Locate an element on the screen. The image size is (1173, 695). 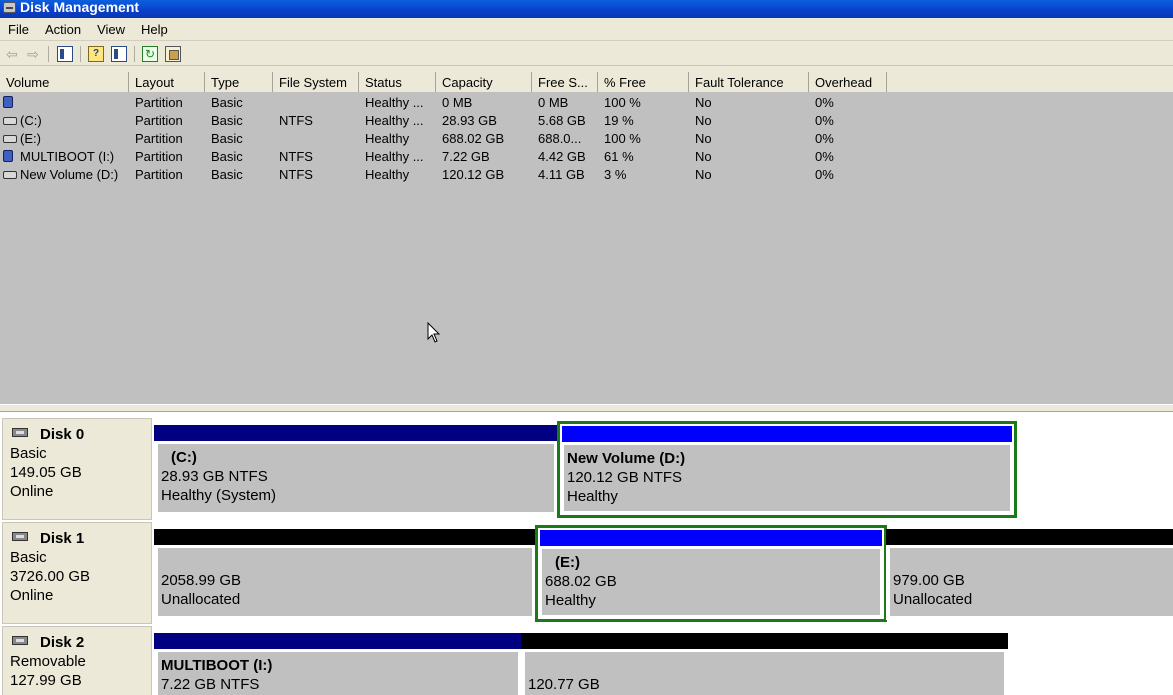
disk-1-size: 3726.00 GB is located at coordinates (50, 576).